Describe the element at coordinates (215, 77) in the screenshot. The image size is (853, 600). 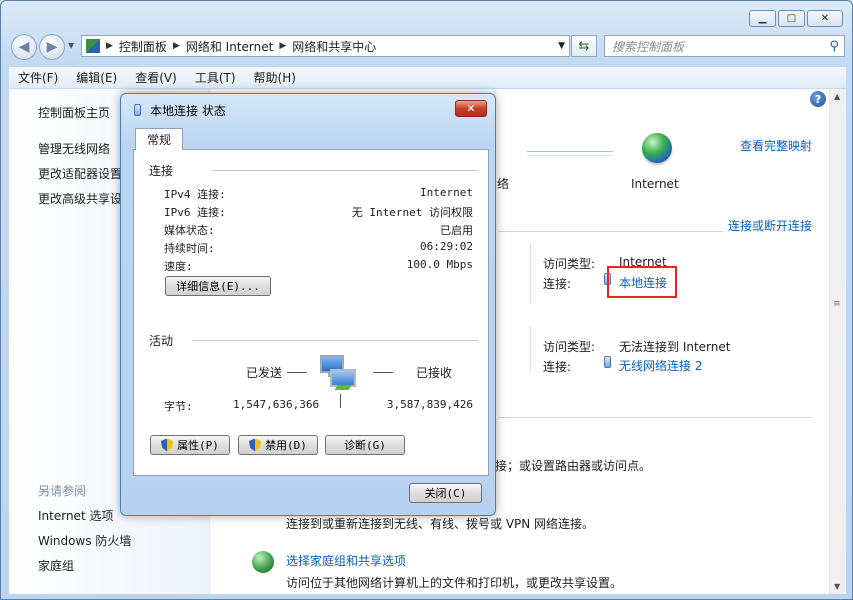
I see `menu-tools: 工具(T)` at that location.